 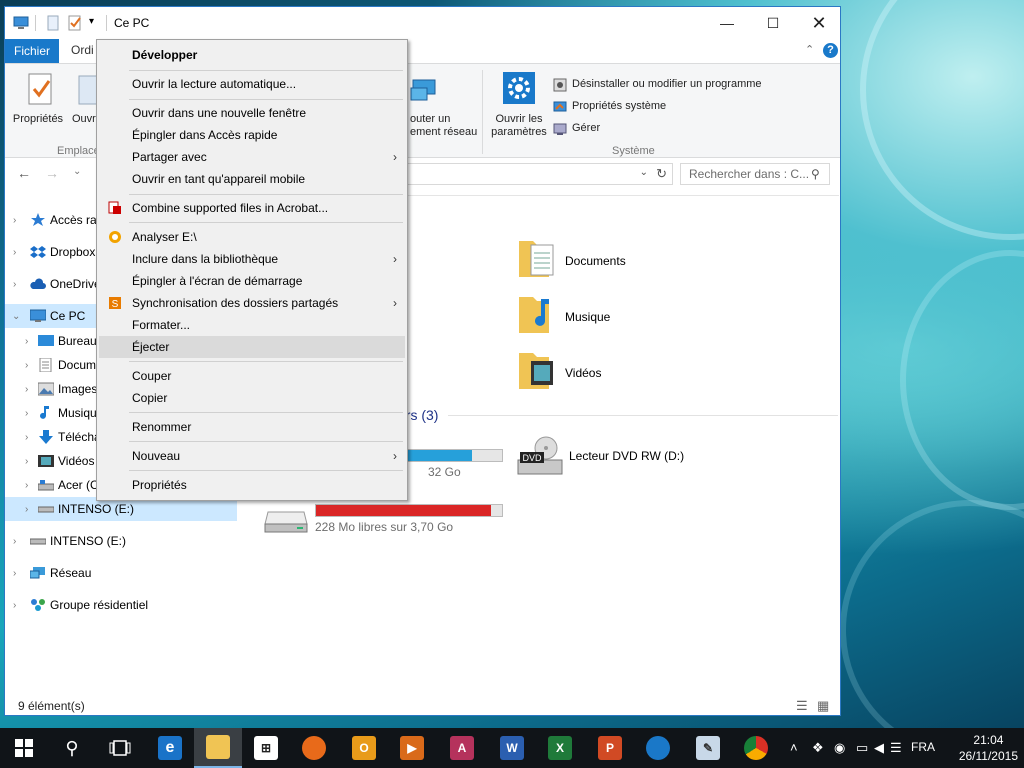 I want to click on folder-label: Musique, so click(x=588, y=317).